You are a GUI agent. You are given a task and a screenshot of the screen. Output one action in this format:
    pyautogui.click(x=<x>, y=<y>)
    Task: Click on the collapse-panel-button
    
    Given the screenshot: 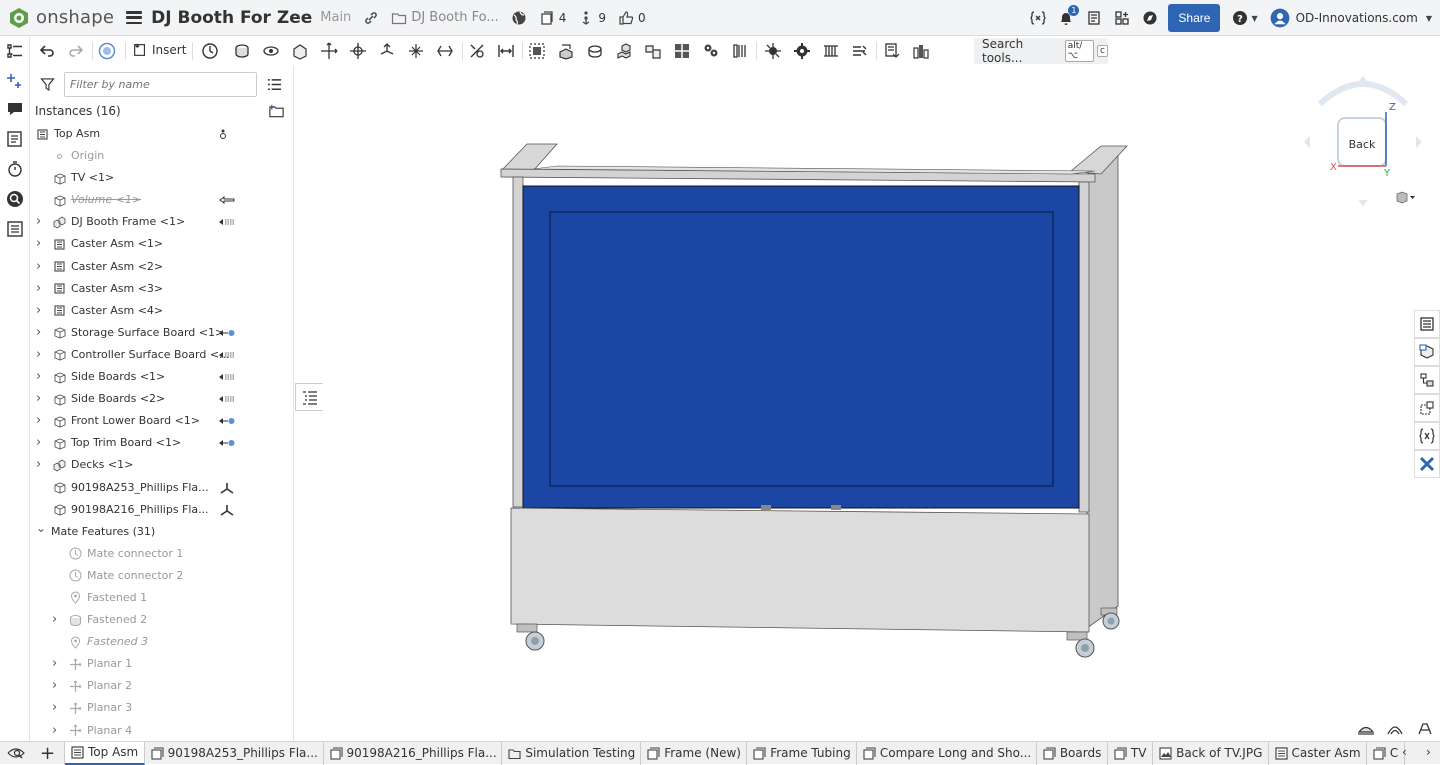 What is the action you would take?
    pyautogui.click(x=309, y=397)
    